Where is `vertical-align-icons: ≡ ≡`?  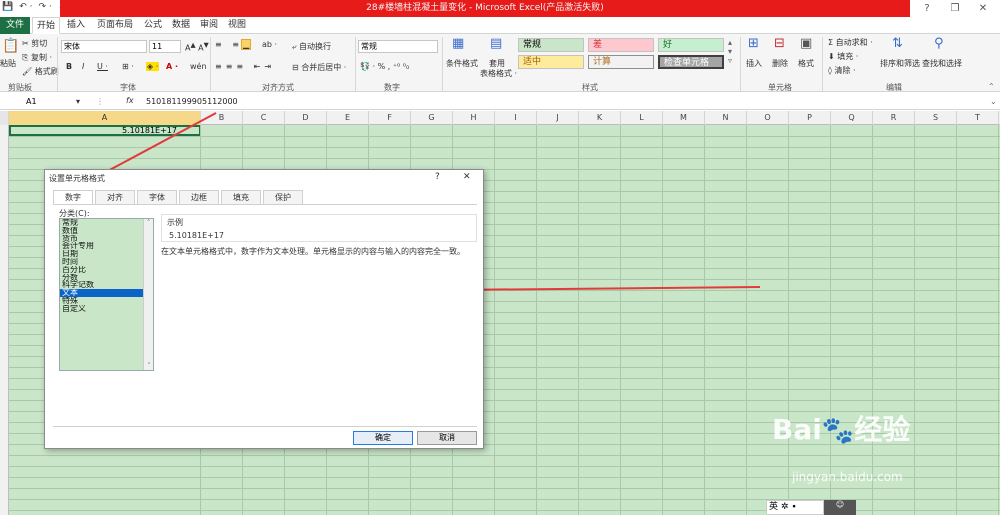 vertical-align-icons: ≡ ≡ is located at coordinates (229, 44).